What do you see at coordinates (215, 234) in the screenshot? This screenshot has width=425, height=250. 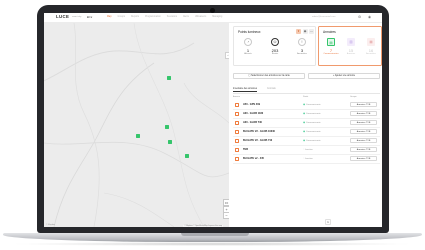 I see `laptop-notch` at bounding box center [215, 234].